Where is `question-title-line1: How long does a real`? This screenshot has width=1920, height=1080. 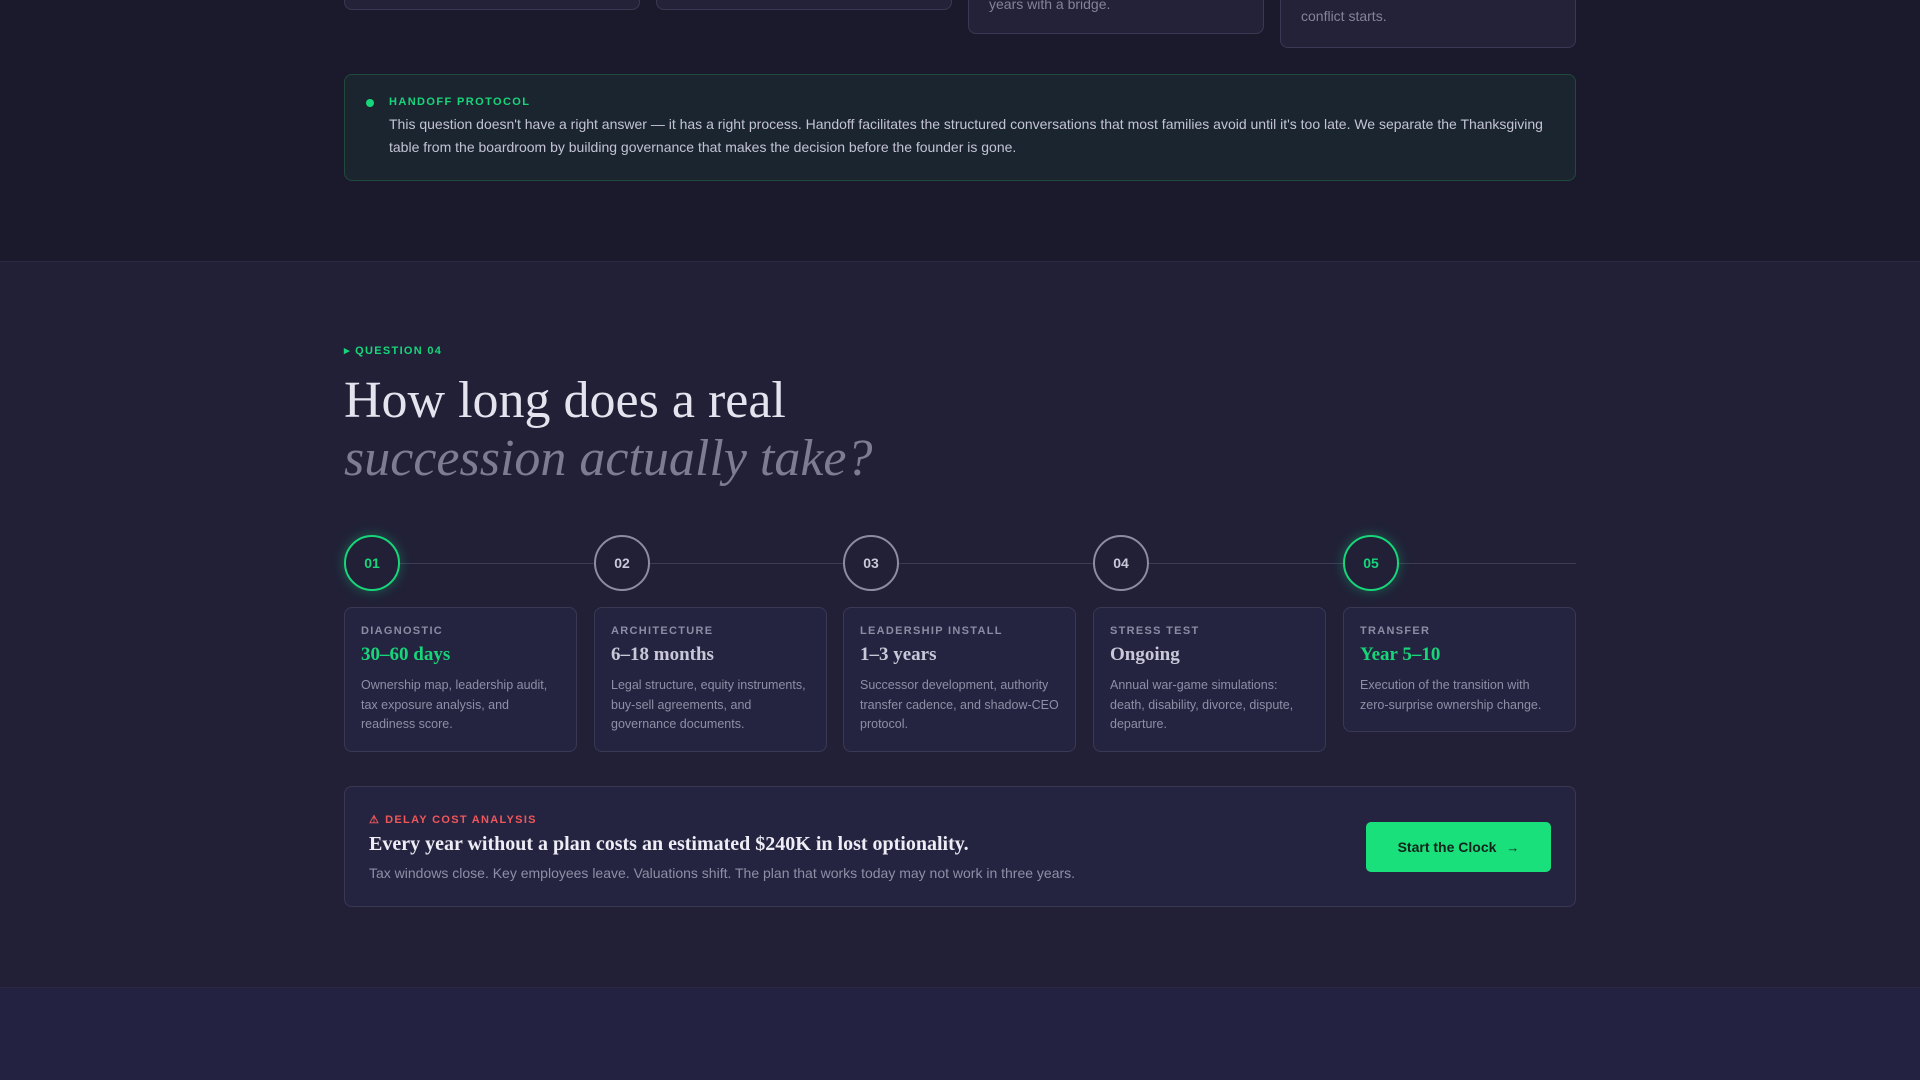
question-title-line1: How long does a real is located at coordinates (565, 400).